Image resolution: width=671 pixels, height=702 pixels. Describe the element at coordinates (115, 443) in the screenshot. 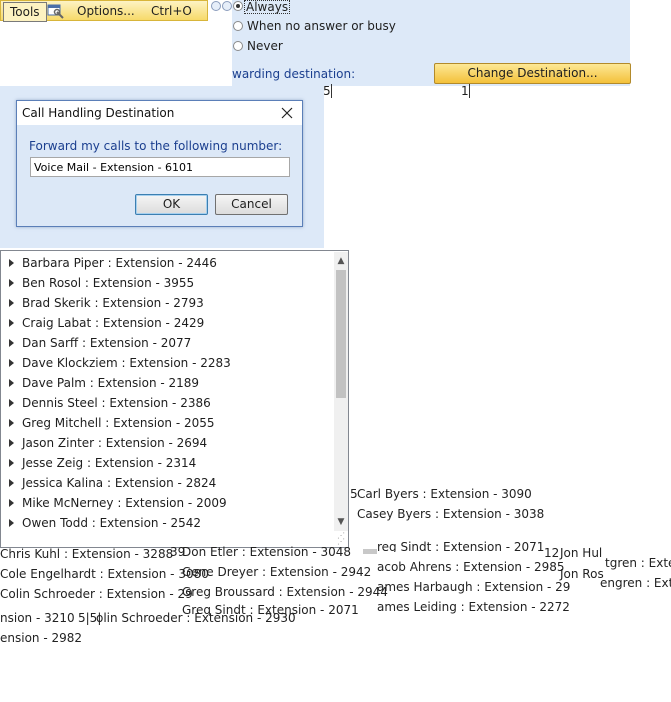

I see `contact-name: Jason Zinter : Extension - 2694` at that location.